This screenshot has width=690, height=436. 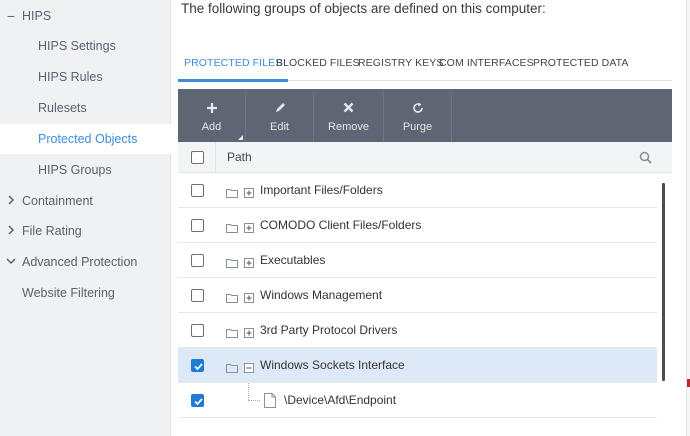 I want to click on collapse-icon, so click(x=249, y=369).